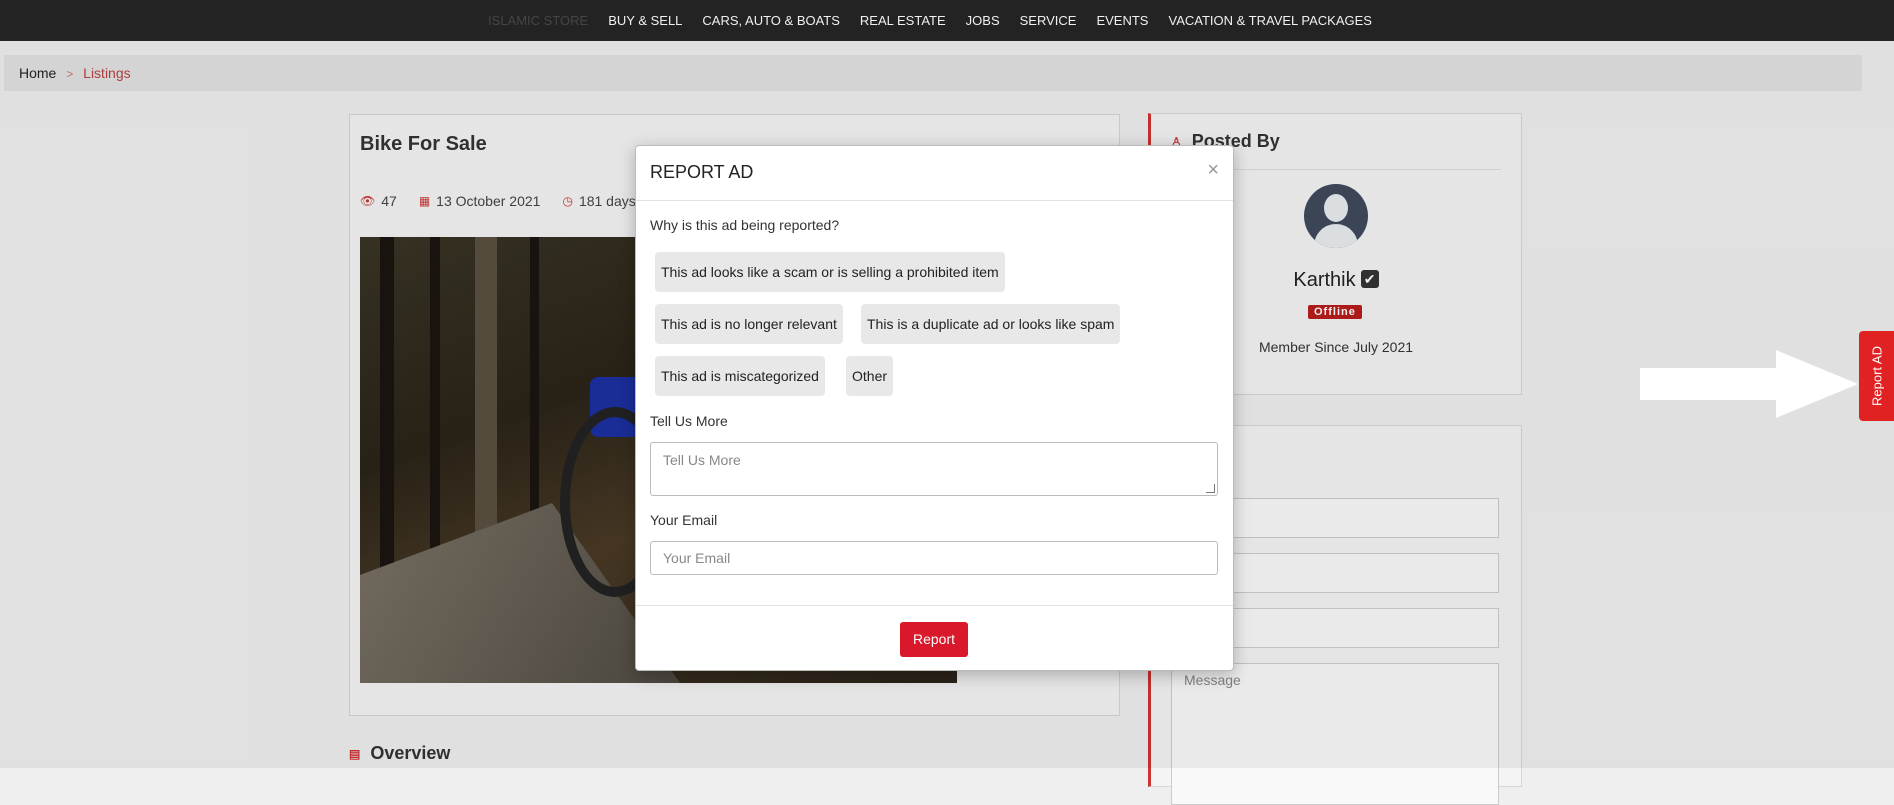 Image resolution: width=1894 pixels, height=805 pixels. Describe the element at coordinates (749, 324) in the screenshot. I see `reason-not-relevant-button: This ad is no longer relevant` at that location.